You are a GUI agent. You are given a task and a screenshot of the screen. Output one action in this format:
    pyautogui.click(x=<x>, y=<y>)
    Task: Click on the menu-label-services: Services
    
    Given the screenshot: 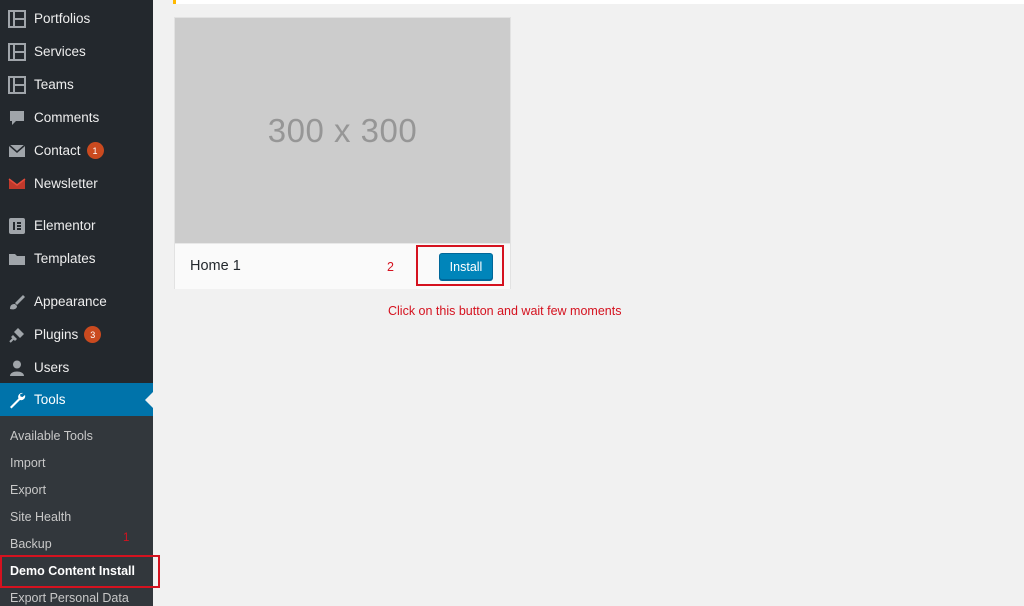 What is the action you would take?
    pyautogui.click(x=60, y=51)
    